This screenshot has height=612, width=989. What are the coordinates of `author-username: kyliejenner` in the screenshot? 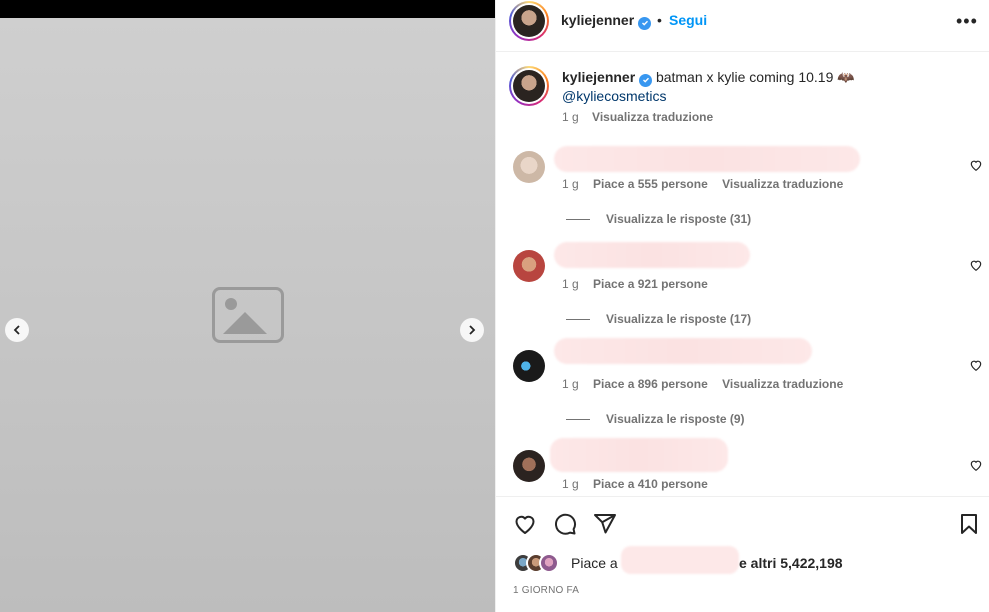 It's located at (597, 20).